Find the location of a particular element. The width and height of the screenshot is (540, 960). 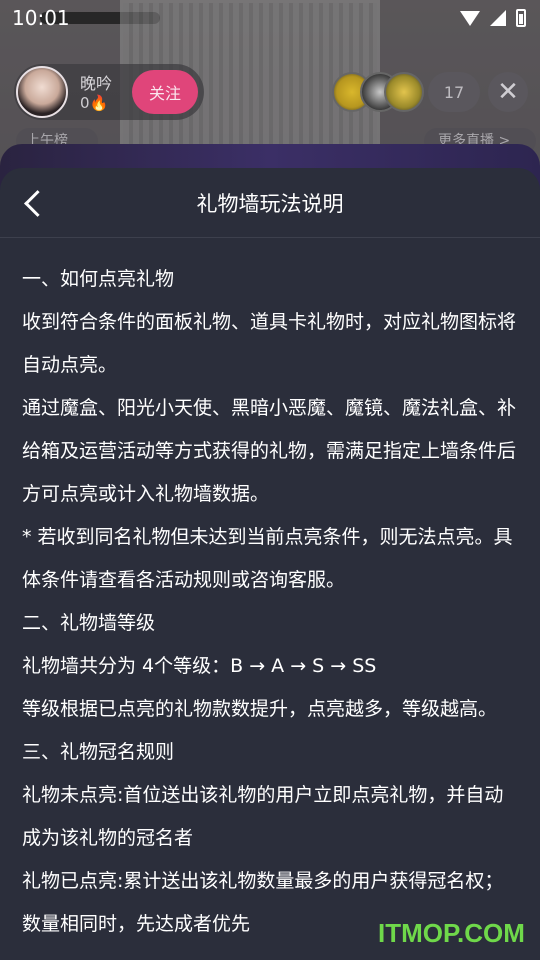

rules-paragraph: 收到符合条件的面板礼物、道具卡礼物时，对应礼物图标将自动点亮。 is located at coordinates (269, 343).